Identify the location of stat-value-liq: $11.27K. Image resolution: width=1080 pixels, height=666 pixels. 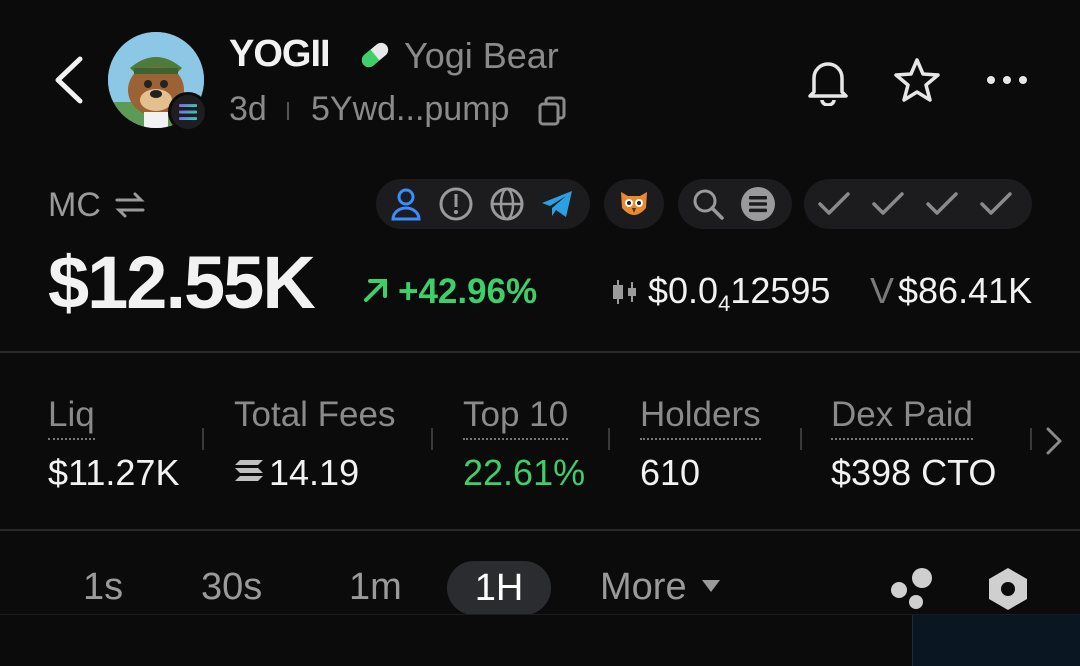
(114, 472).